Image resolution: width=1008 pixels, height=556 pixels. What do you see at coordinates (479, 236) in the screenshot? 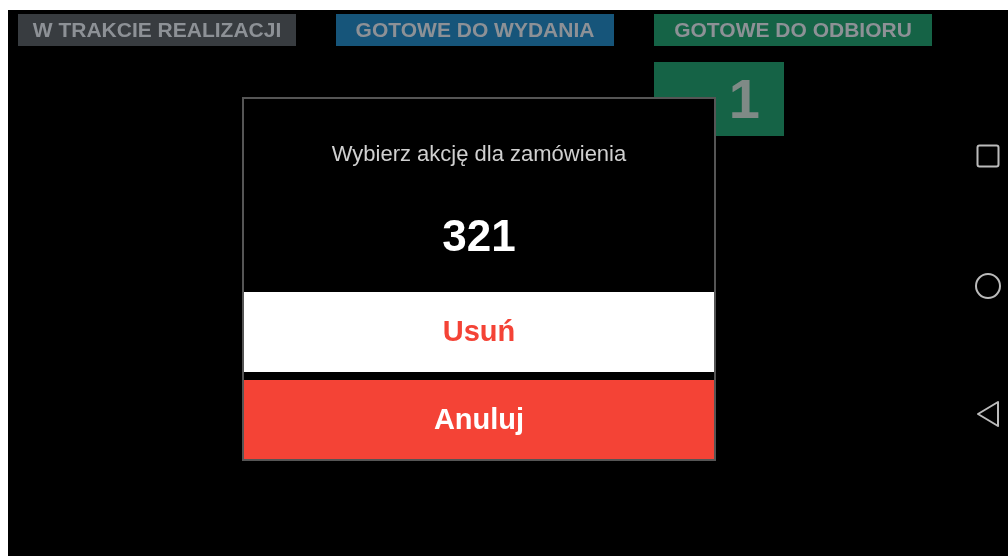
I see `order-number: 321` at bounding box center [479, 236].